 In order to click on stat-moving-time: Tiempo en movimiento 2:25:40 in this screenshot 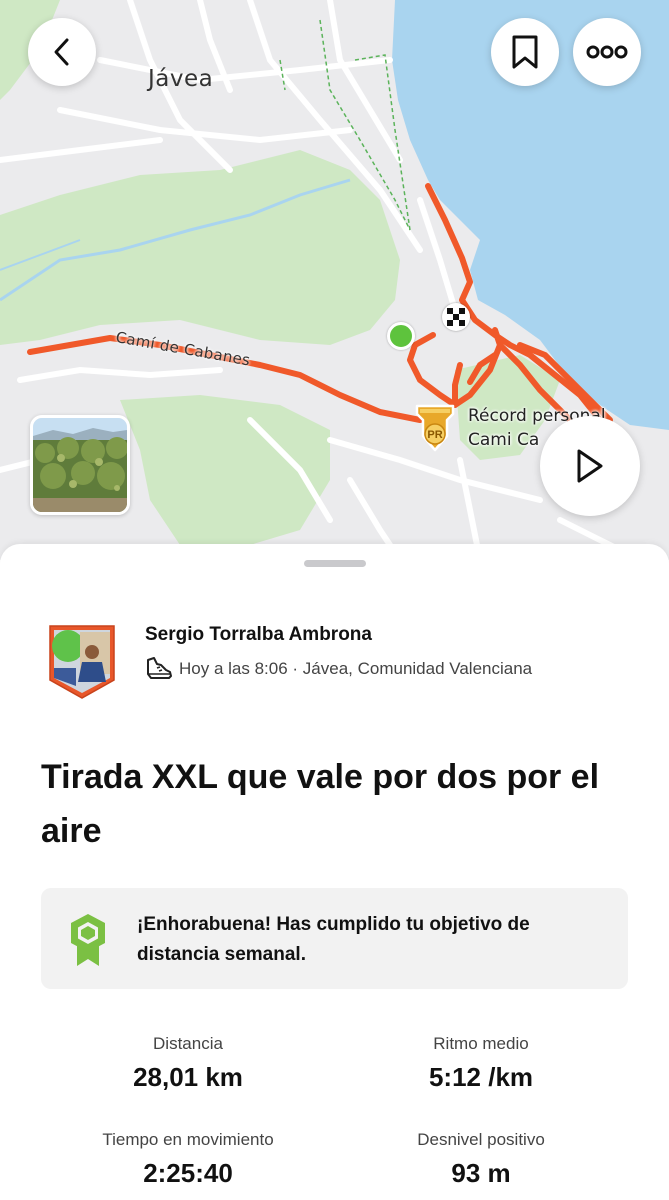, I will do `click(188, 1159)`.